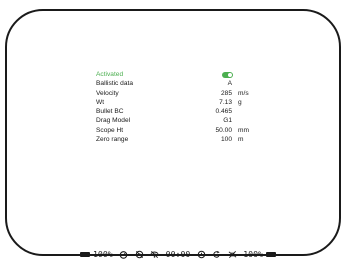  What do you see at coordinates (243, 130) in the screenshot?
I see `setting-unit: mm` at bounding box center [243, 130].